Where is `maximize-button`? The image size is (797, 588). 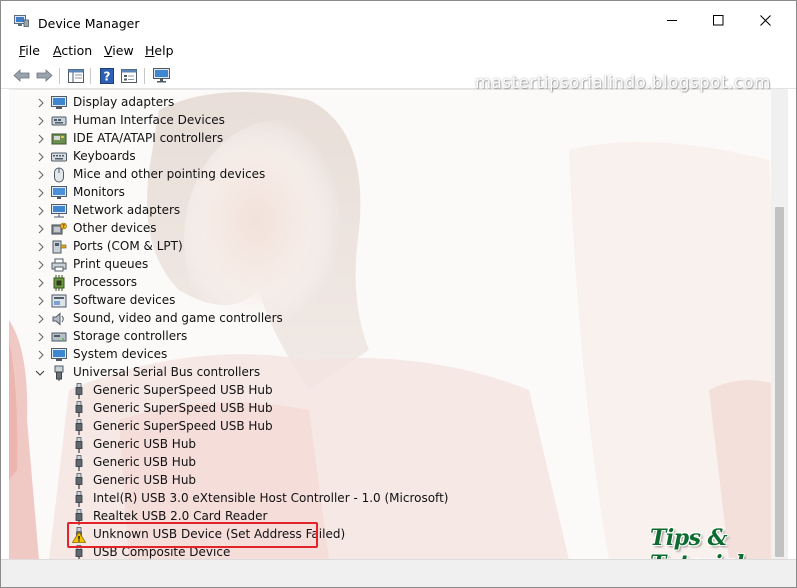
maximize-button is located at coordinates (718, 20).